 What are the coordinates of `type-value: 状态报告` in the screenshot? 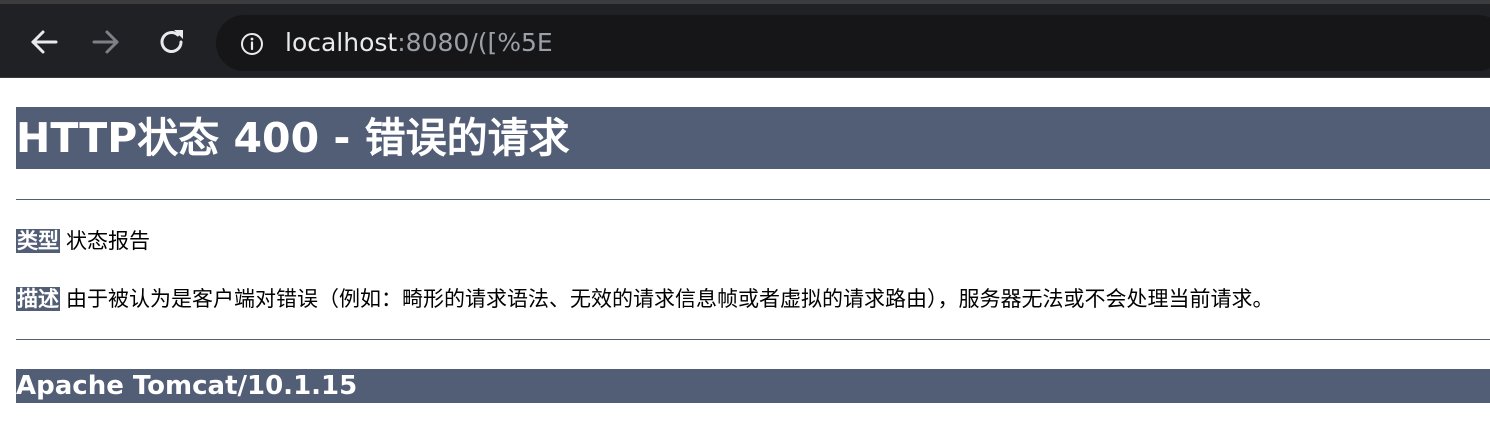 It's located at (108, 241).